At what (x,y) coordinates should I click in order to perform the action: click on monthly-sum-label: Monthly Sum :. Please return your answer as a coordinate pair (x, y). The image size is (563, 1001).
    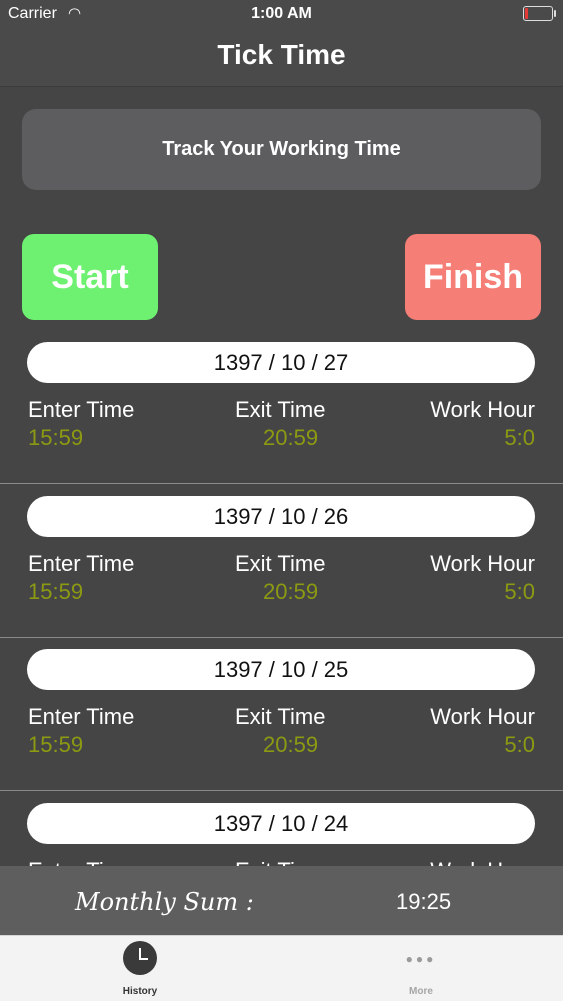
    Looking at the image, I should click on (164, 902).